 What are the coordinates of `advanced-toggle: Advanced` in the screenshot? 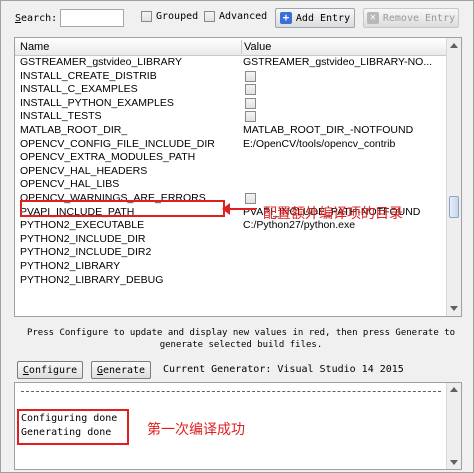 It's located at (235, 16).